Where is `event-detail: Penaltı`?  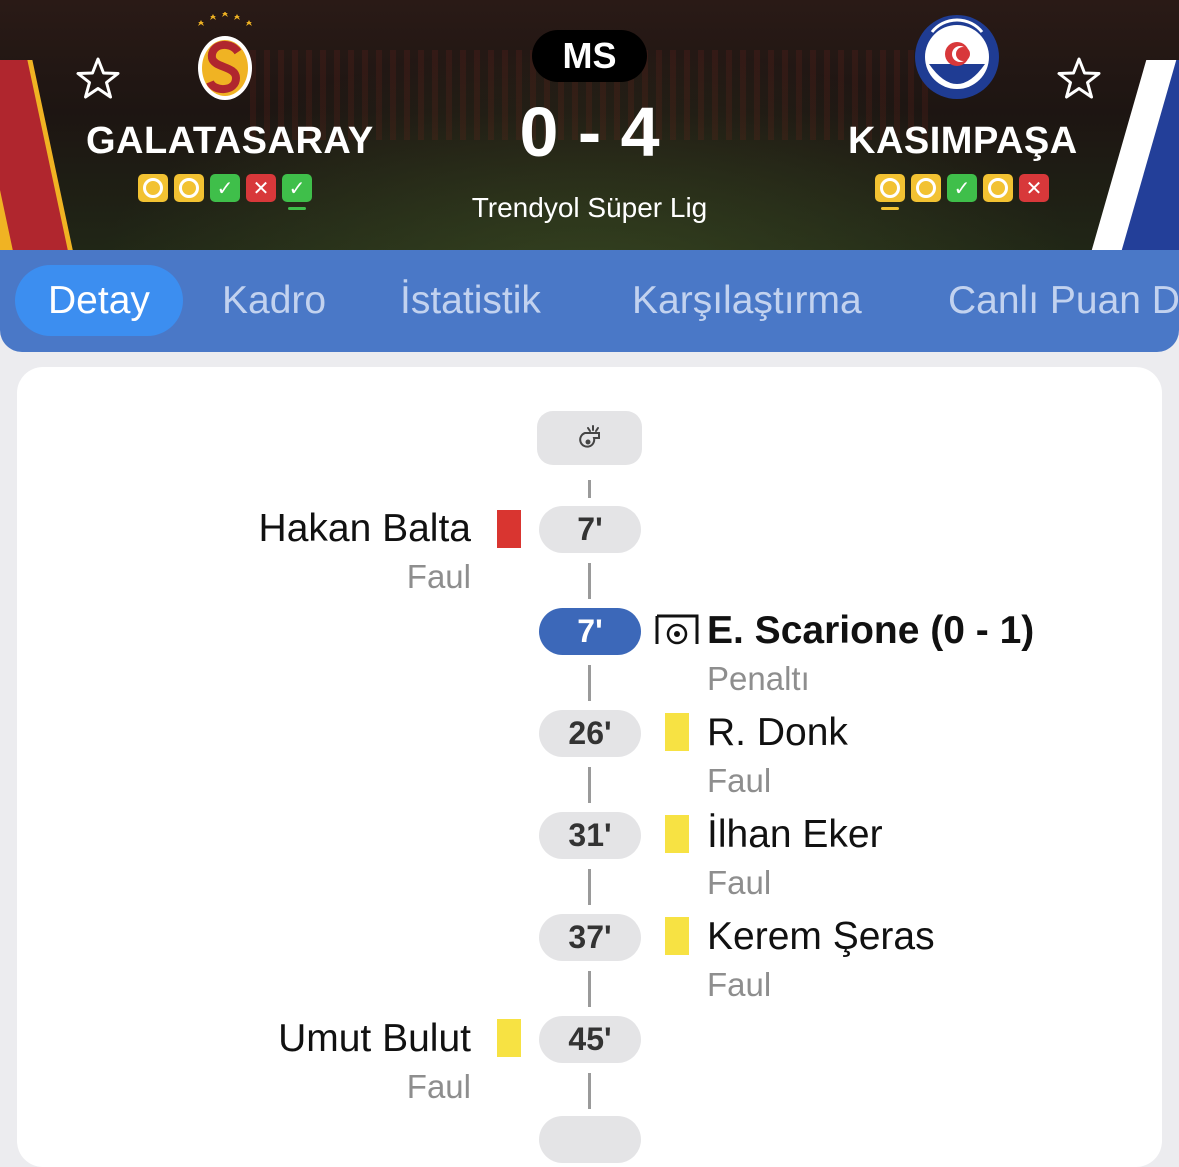 event-detail: Penaltı is located at coordinates (758, 678).